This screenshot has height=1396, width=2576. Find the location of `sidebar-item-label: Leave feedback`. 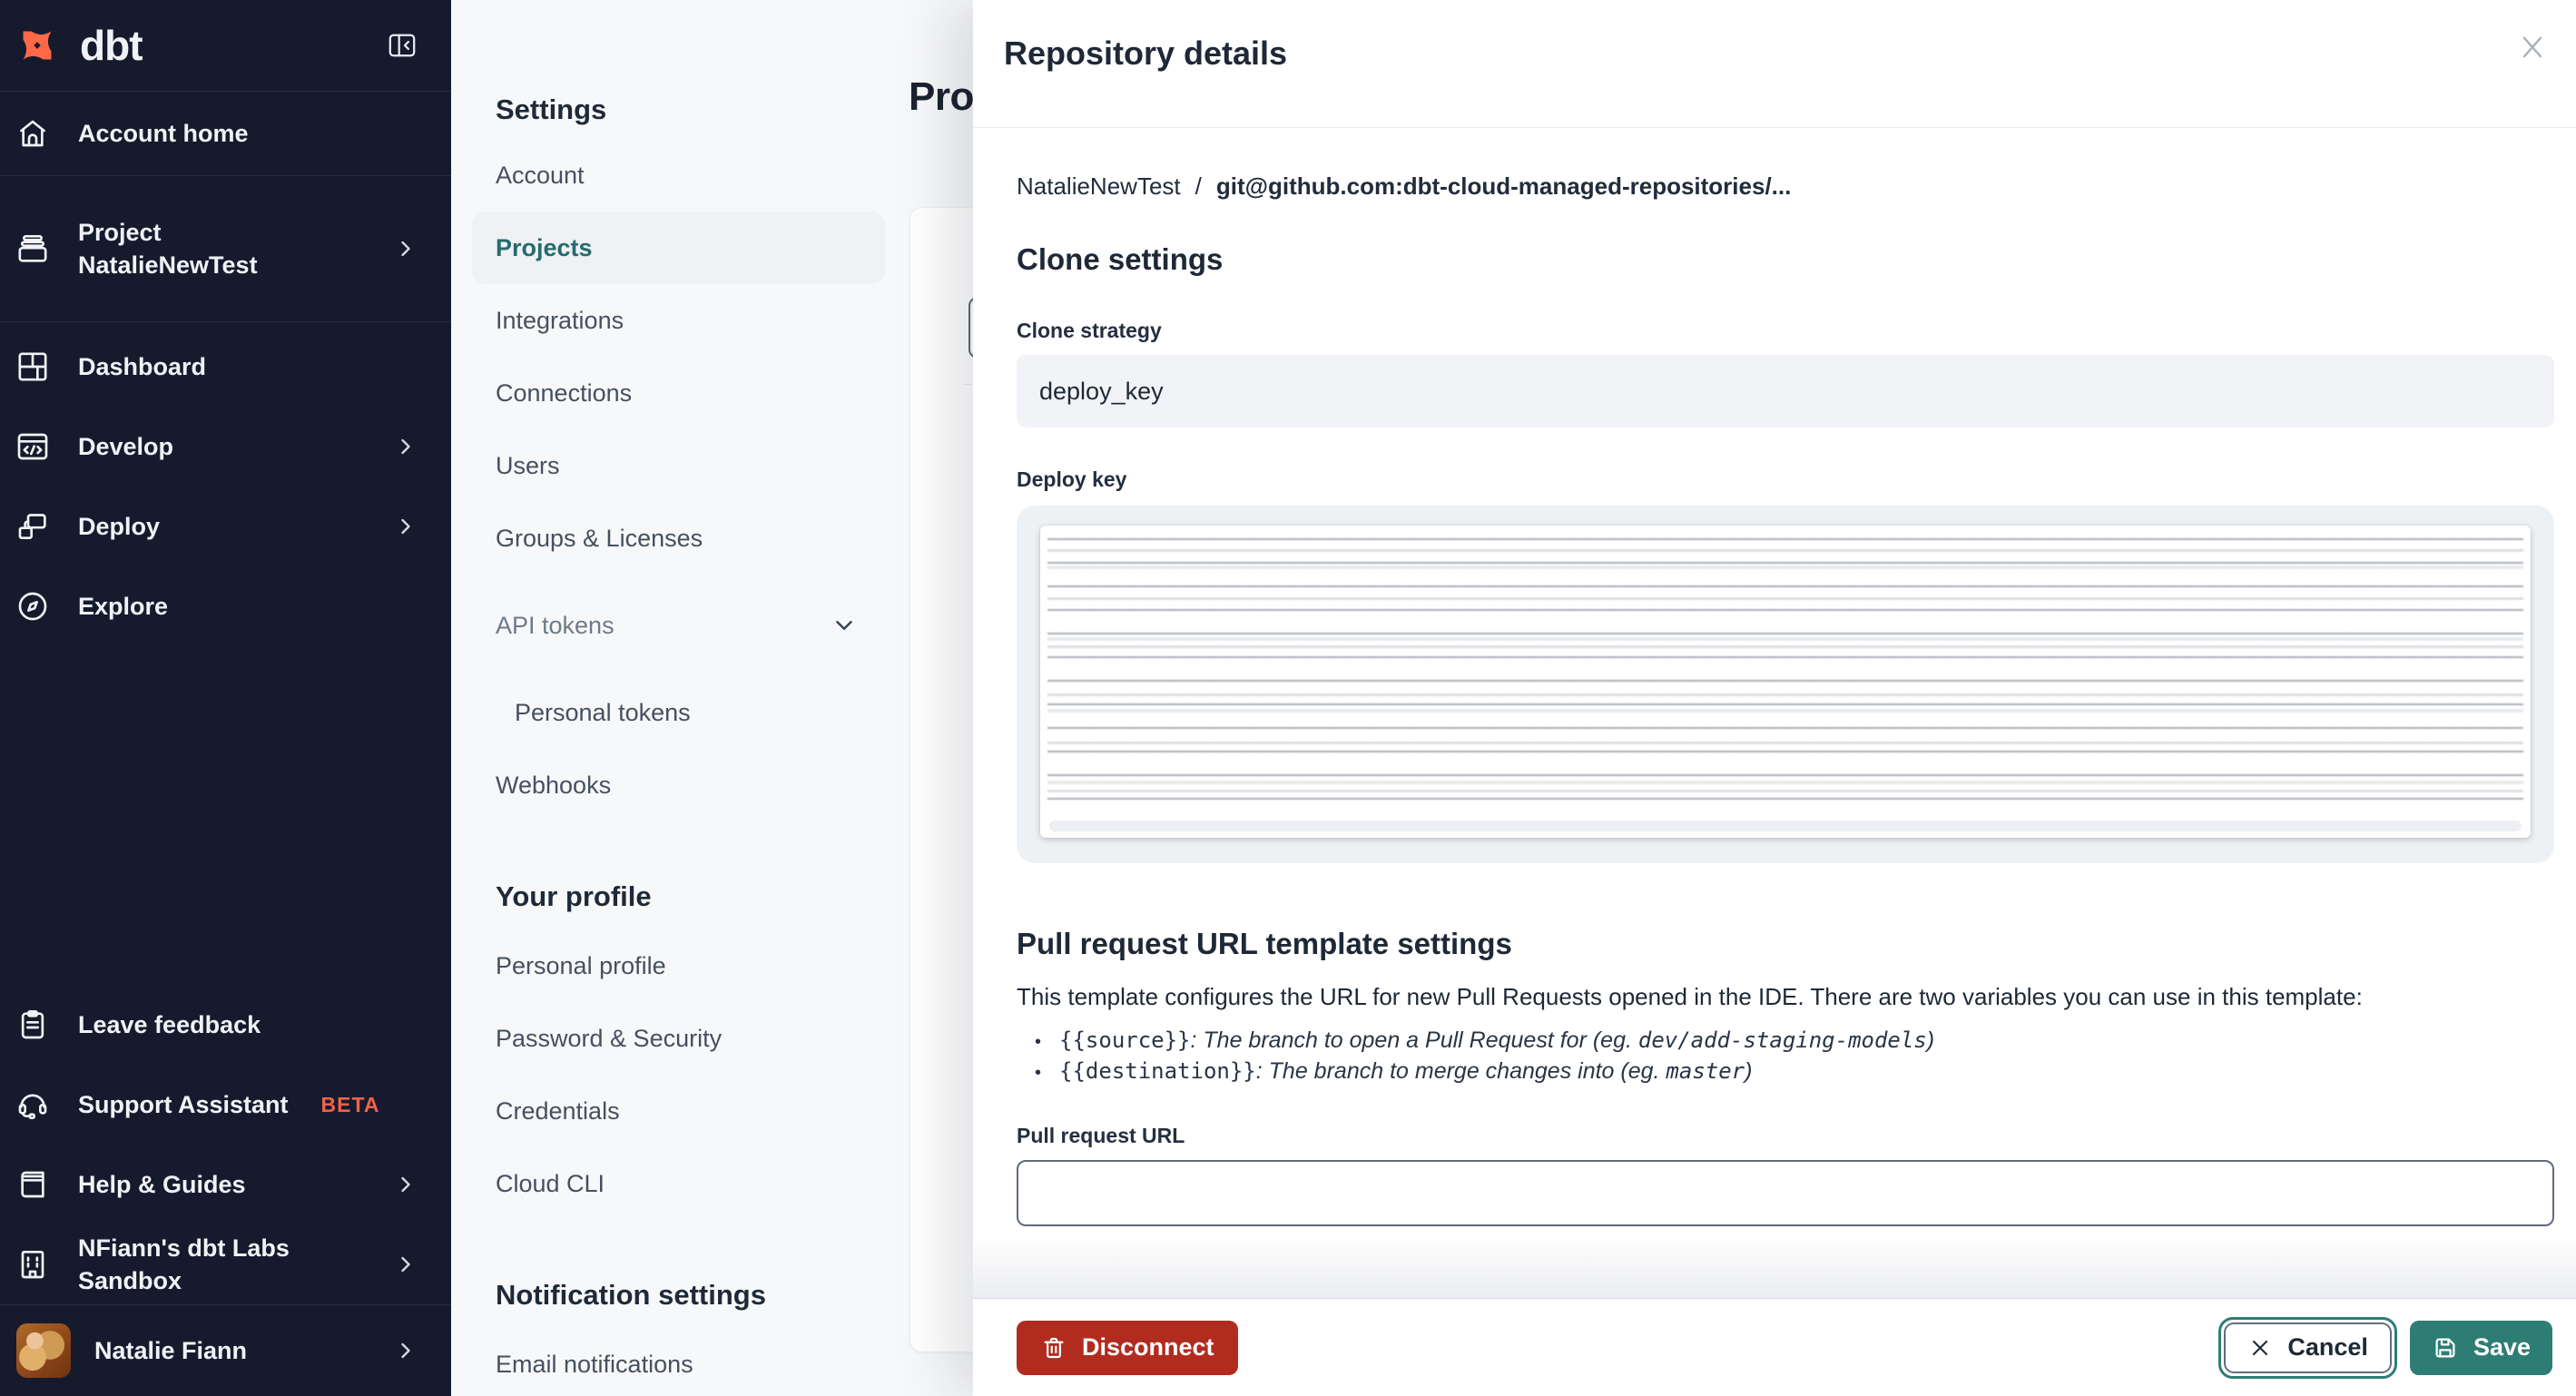

sidebar-item-label: Leave feedback is located at coordinates (169, 1024).